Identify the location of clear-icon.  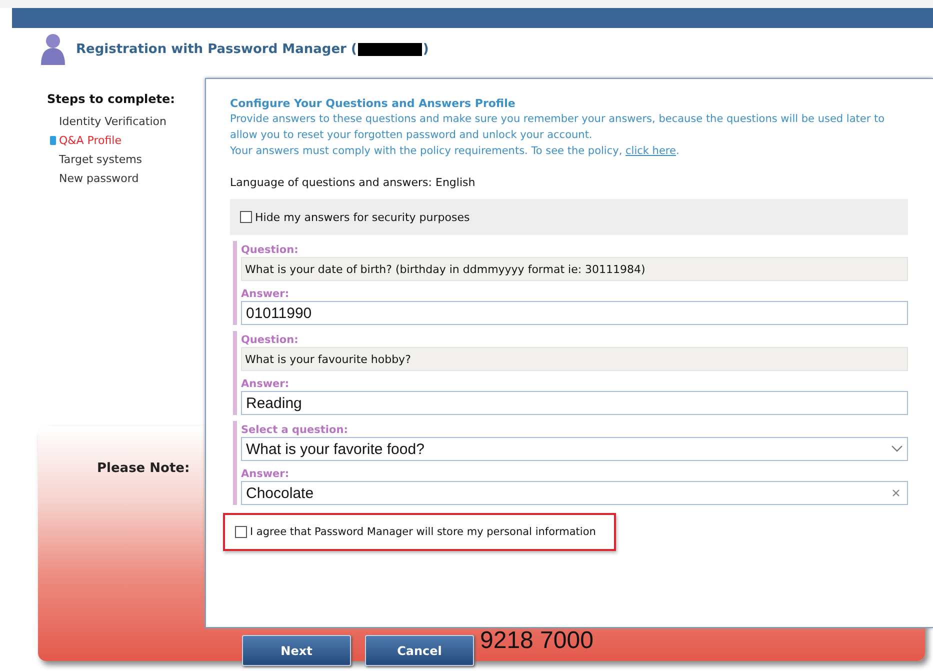
(896, 493).